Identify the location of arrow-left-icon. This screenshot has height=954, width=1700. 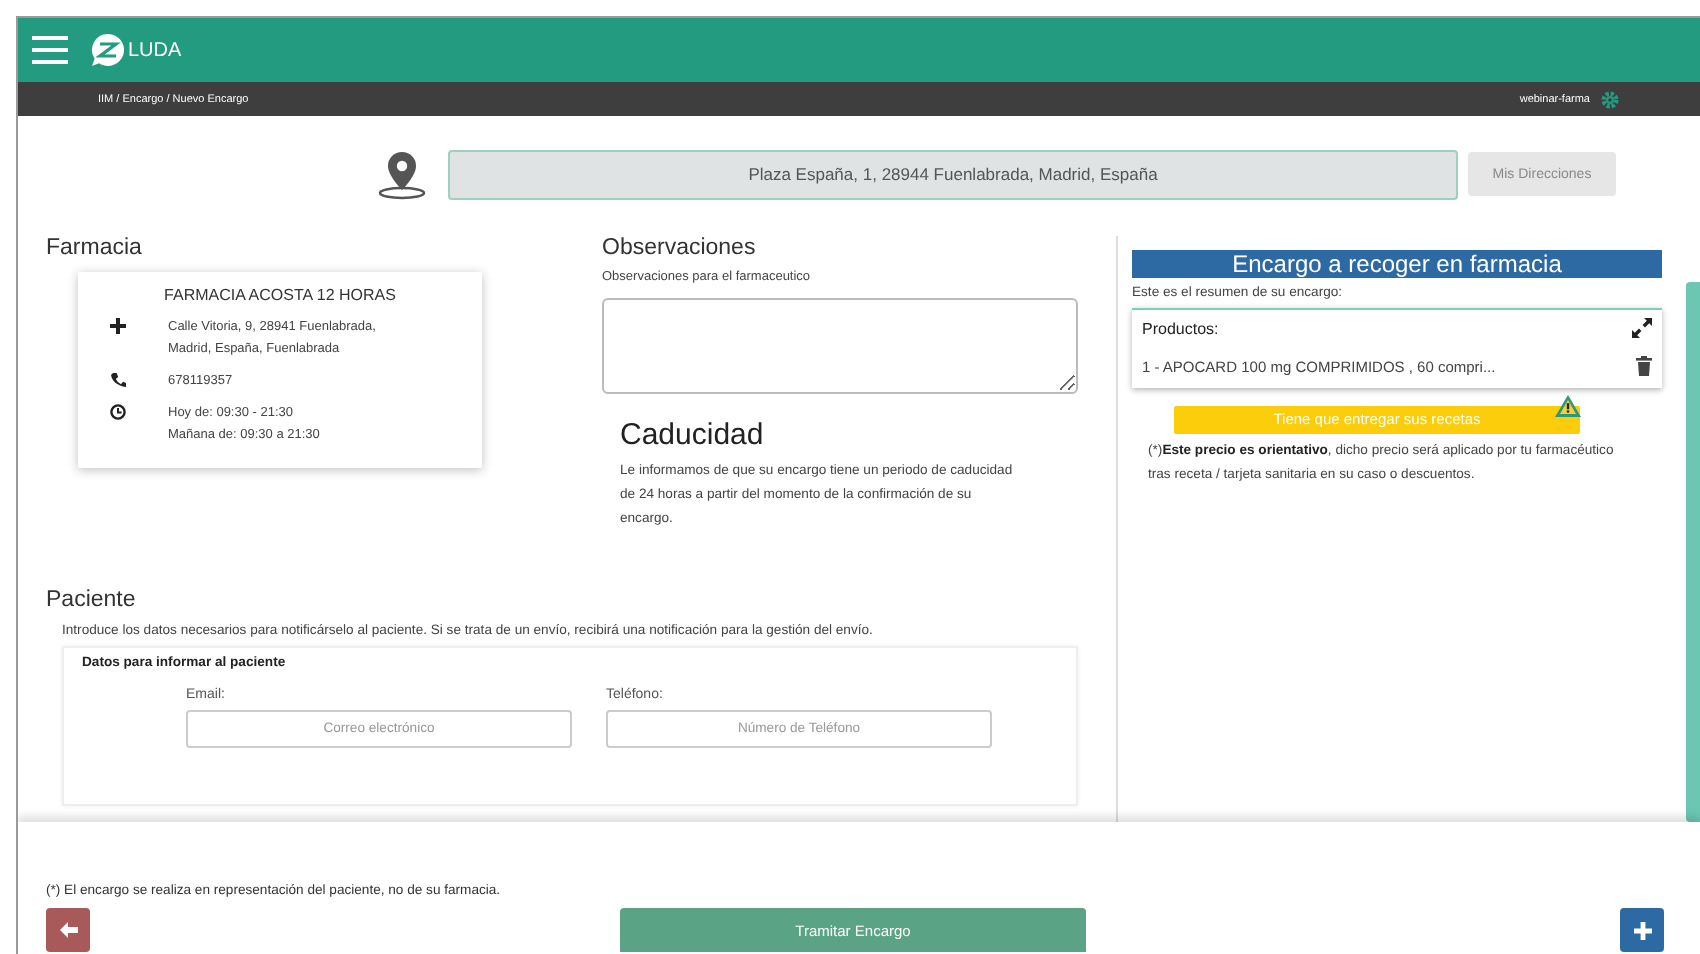
(68, 930).